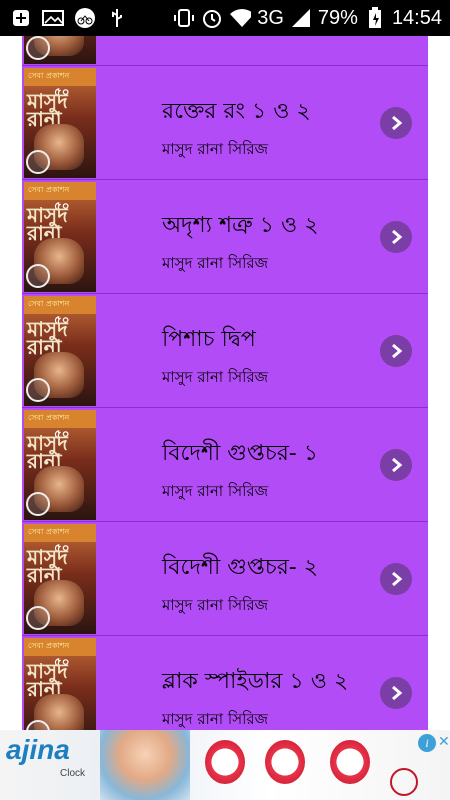 The image size is (450, 800). What do you see at coordinates (240, 225) in the screenshot?
I see `book-title: অদৃশ্য শত্রু ১ ও ২` at bounding box center [240, 225].